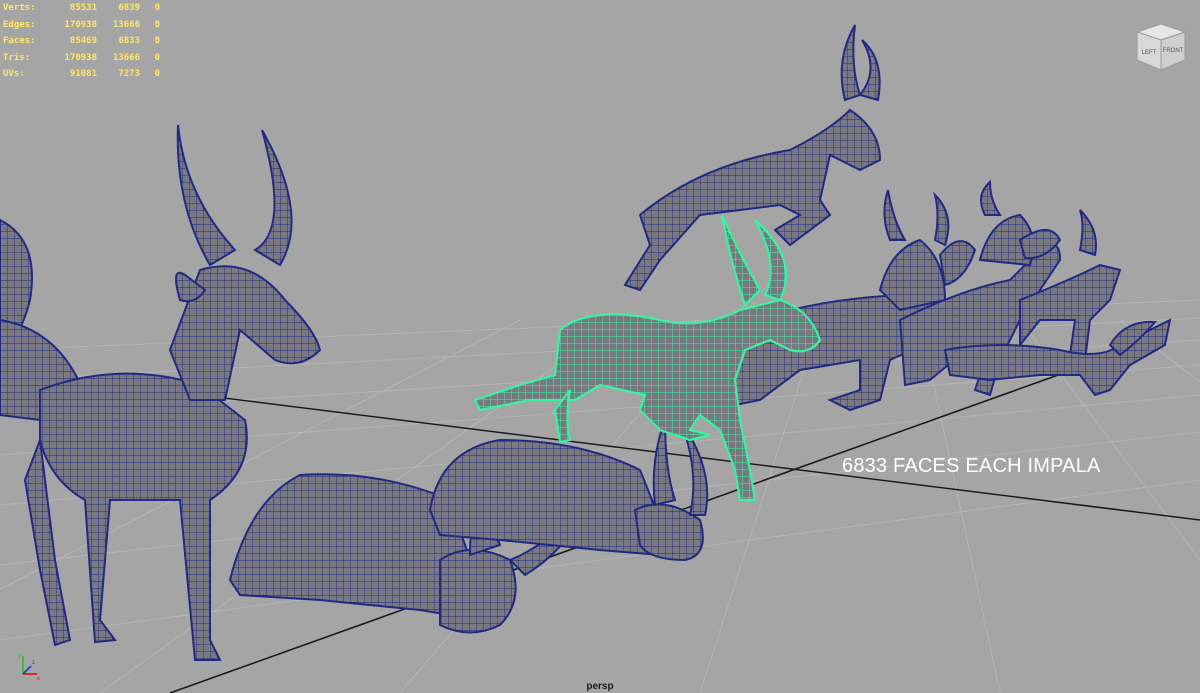 Image resolution: width=1200 pixels, height=693 pixels. Describe the element at coordinates (1173, 51) in the screenshot. I see `viewcube-front-face: FRONT` at that location.